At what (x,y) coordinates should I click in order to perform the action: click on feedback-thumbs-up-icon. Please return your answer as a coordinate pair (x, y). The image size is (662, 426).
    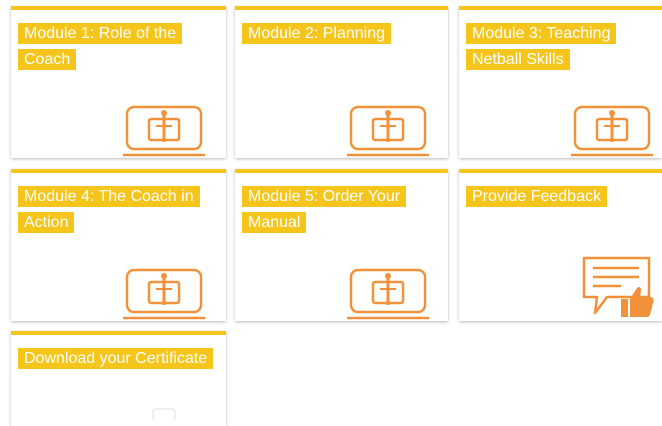
    Looking at the image, I should click on (619, 287).